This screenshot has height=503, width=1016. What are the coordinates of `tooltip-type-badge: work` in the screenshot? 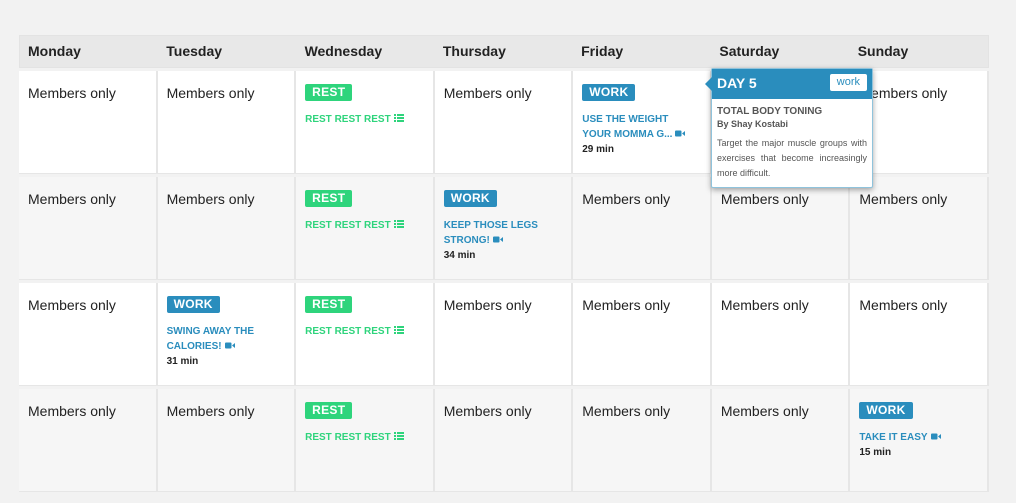 It's located at (848, 82).